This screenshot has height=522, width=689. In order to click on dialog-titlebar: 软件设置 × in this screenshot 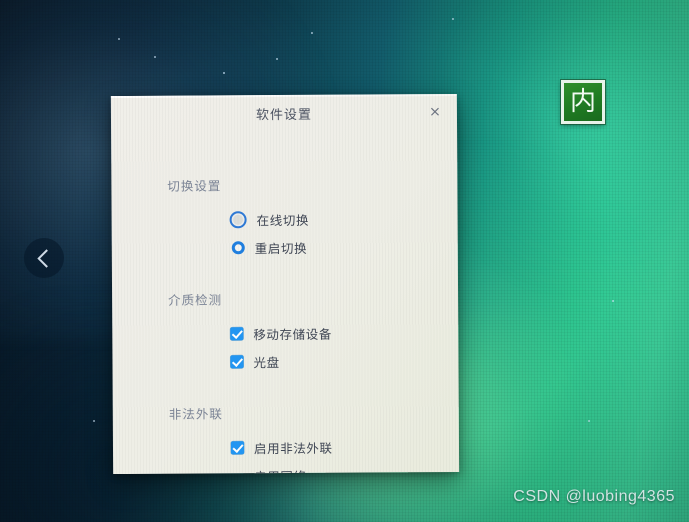, I will do `click(284, 113)`.